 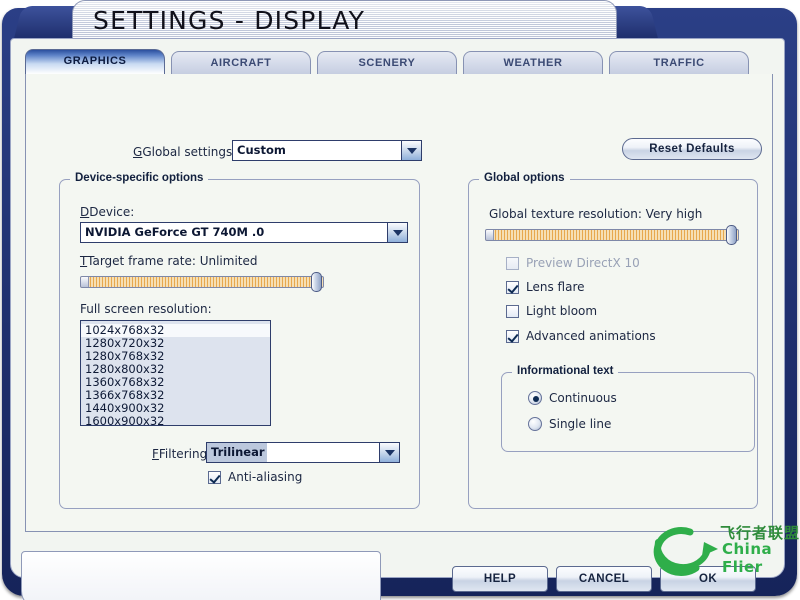 I want to click on tab-graphics: GRAPHICS, so click(x=95, y=61).